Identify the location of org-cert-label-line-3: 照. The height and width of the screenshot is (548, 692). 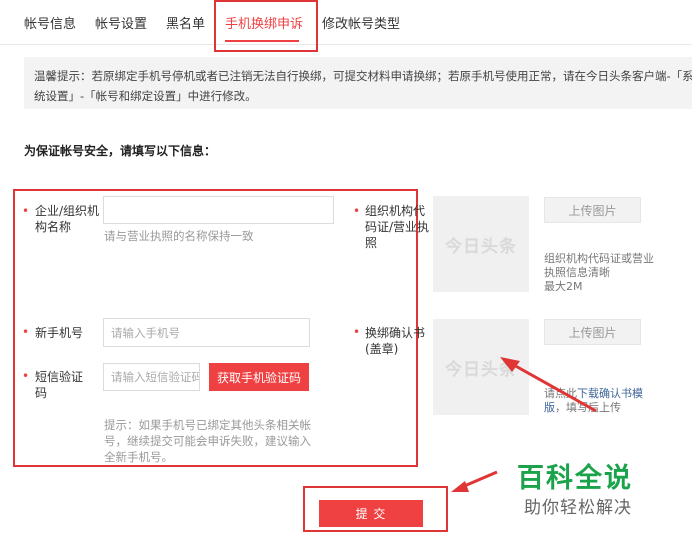
(371, 243).